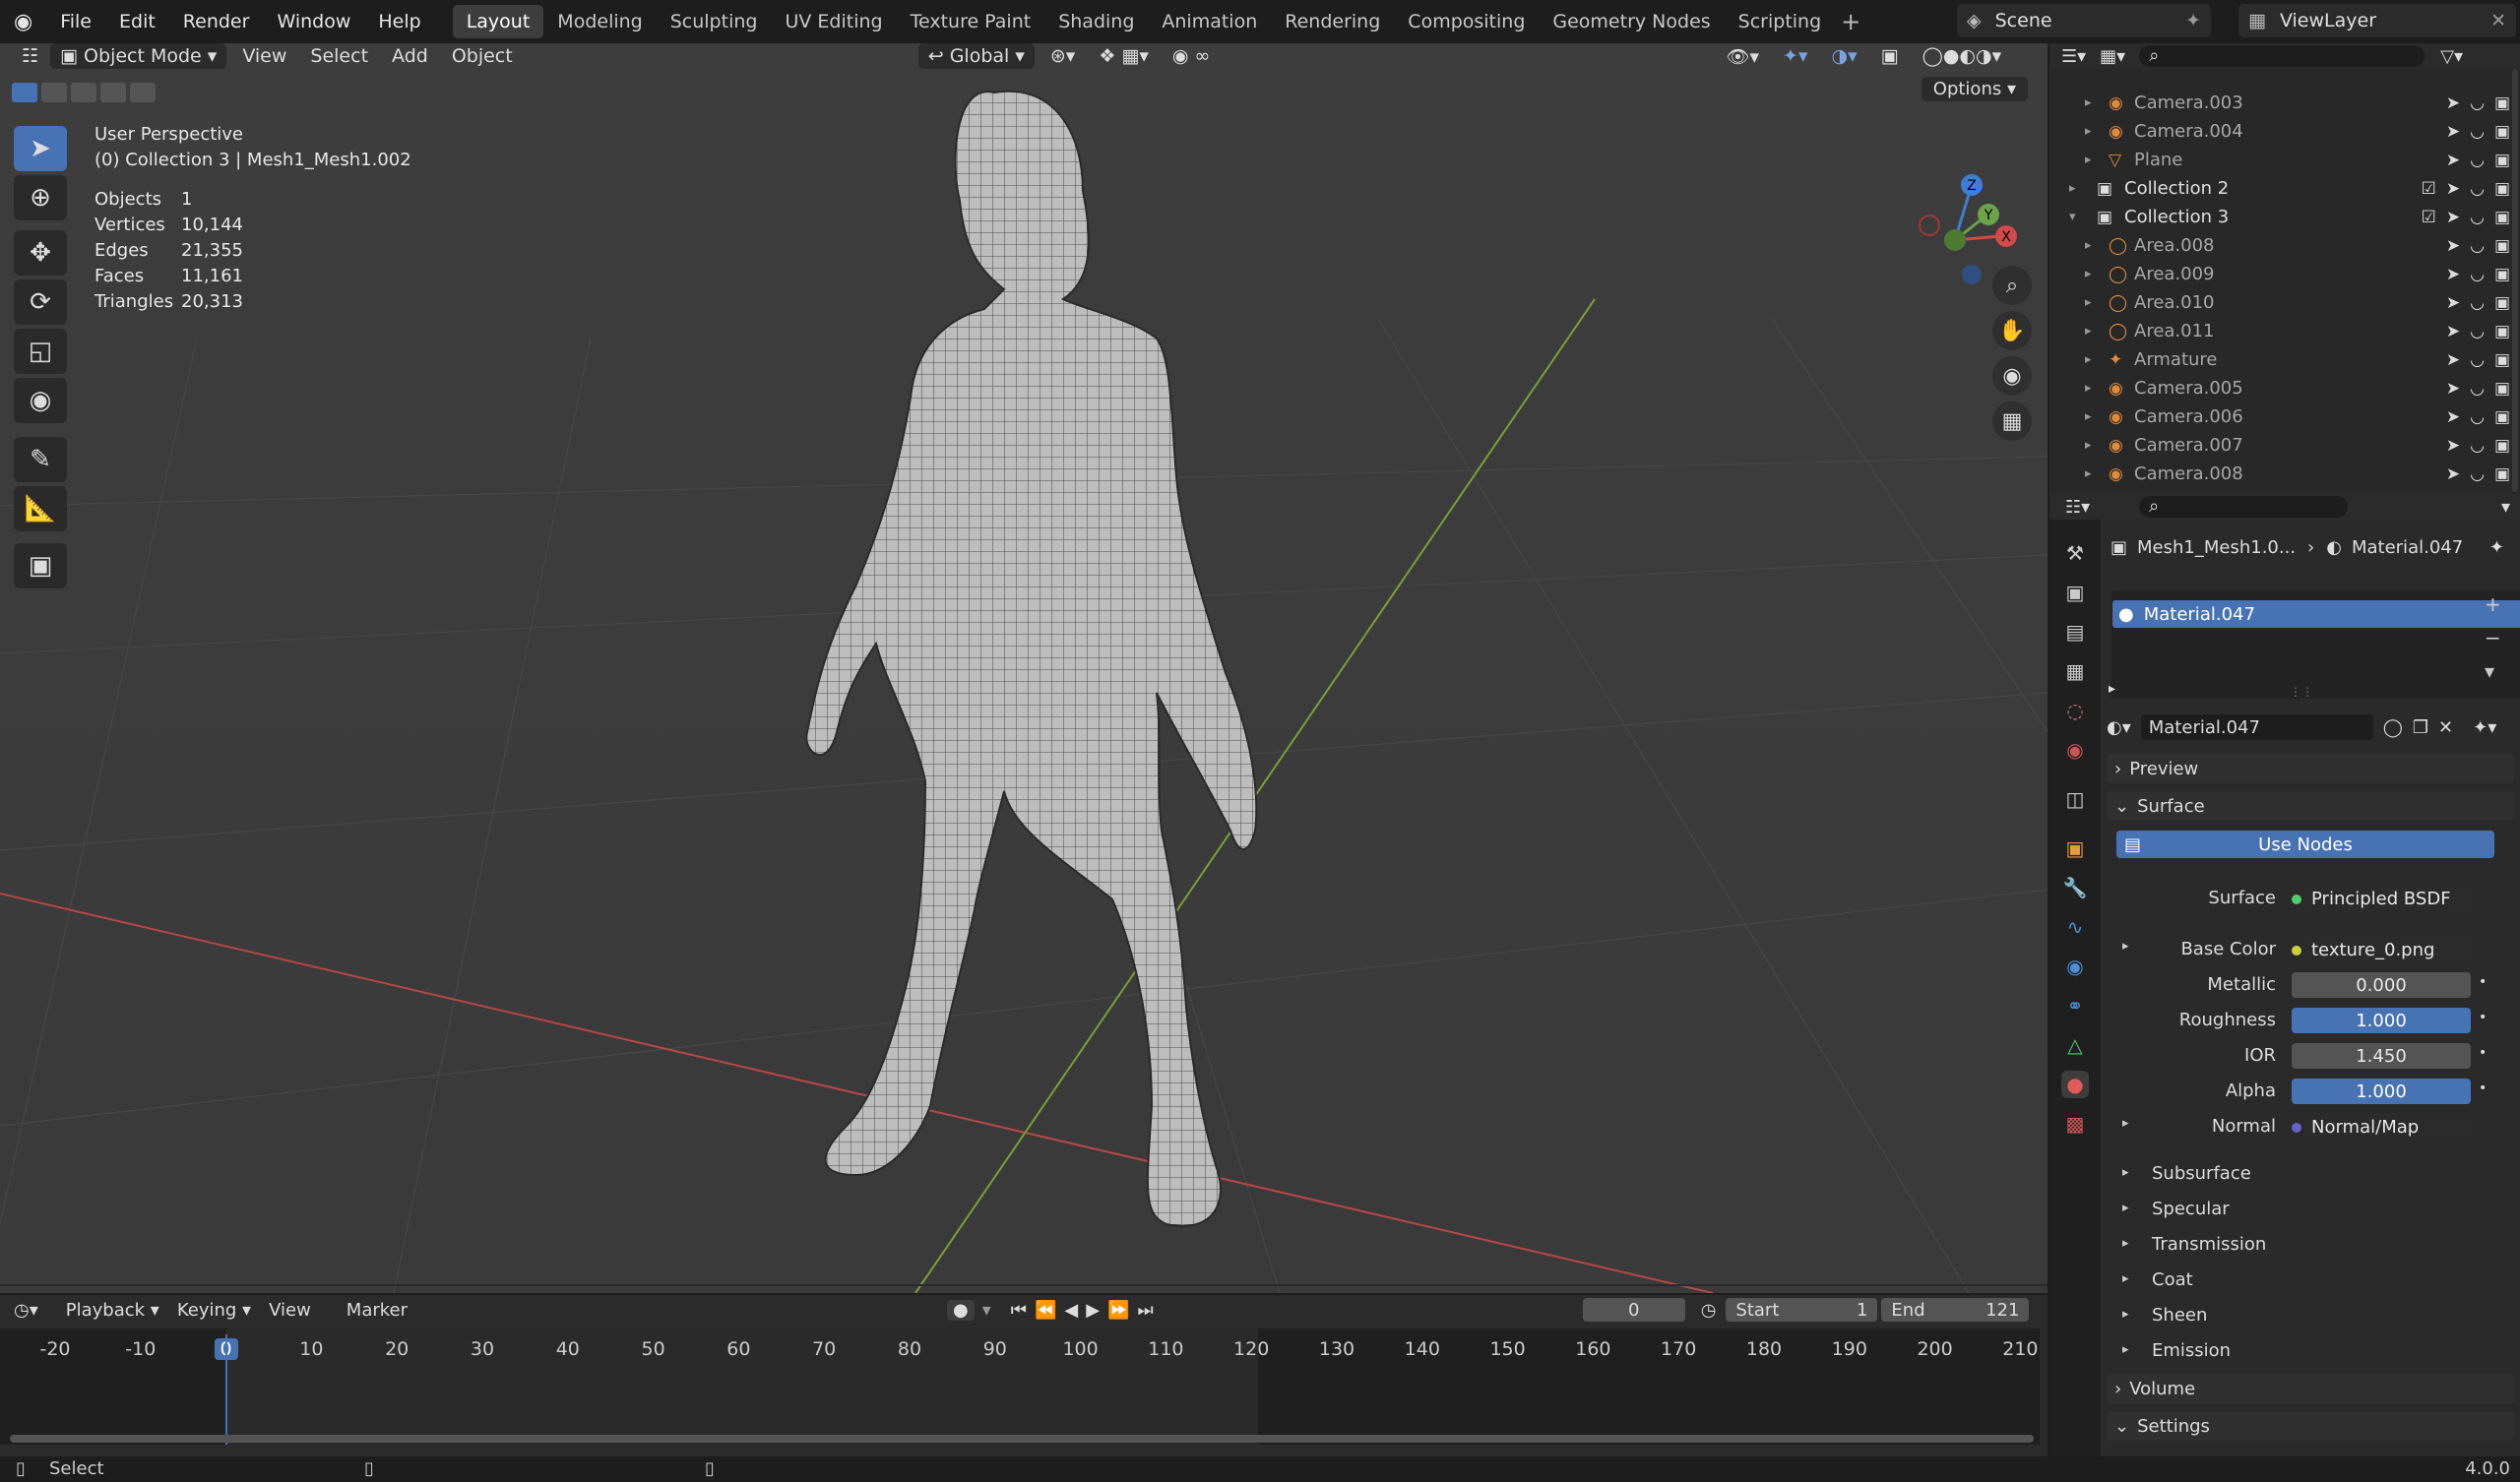 This screenshot has height=1482, width=2520. What do you see at coordinates (2172, 1279) in the screenshot?
I see `subpanel-coat: Coat` at bounding box center [2172, 1279].